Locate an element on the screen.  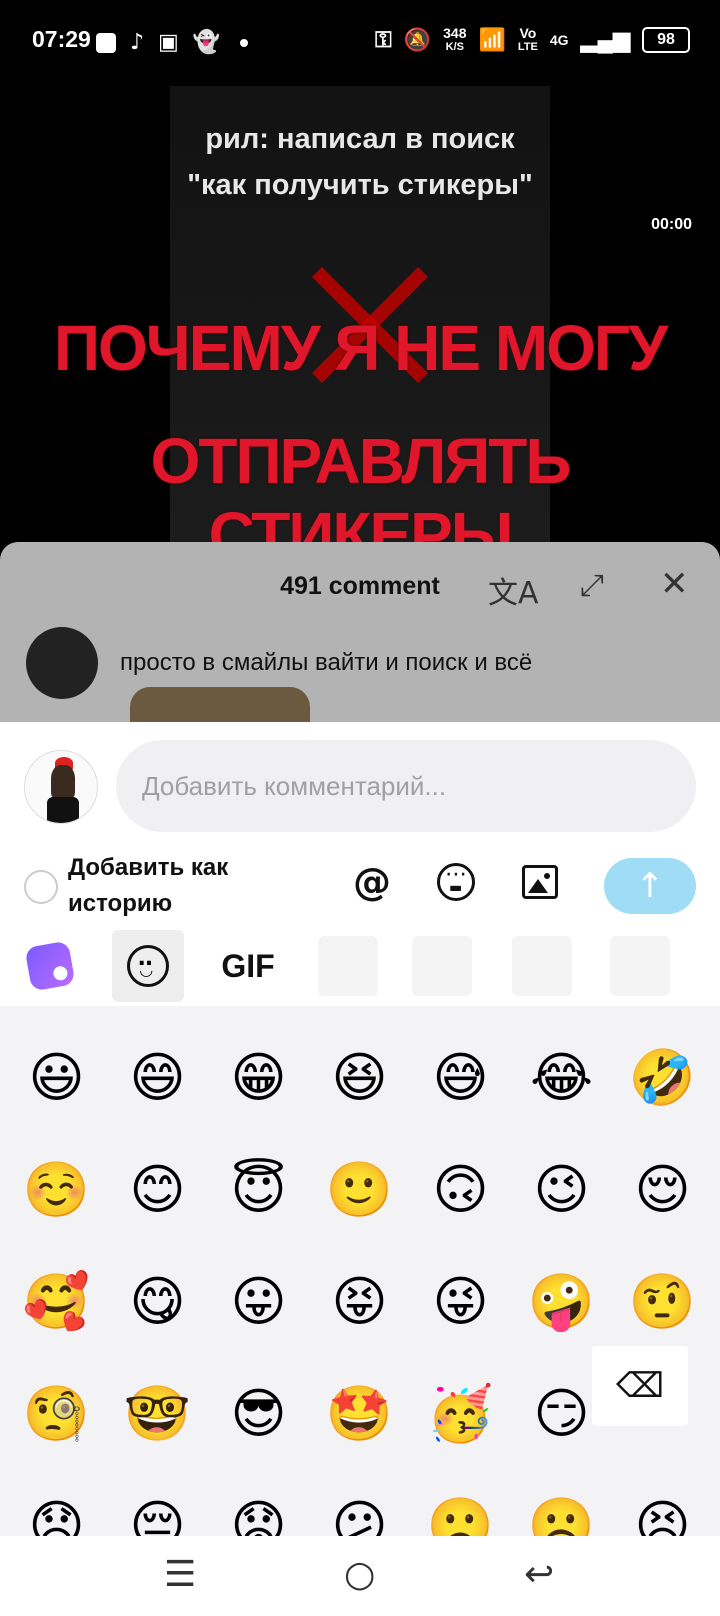
emoji-item: ☺️ is located at coordinates (56, 1190).